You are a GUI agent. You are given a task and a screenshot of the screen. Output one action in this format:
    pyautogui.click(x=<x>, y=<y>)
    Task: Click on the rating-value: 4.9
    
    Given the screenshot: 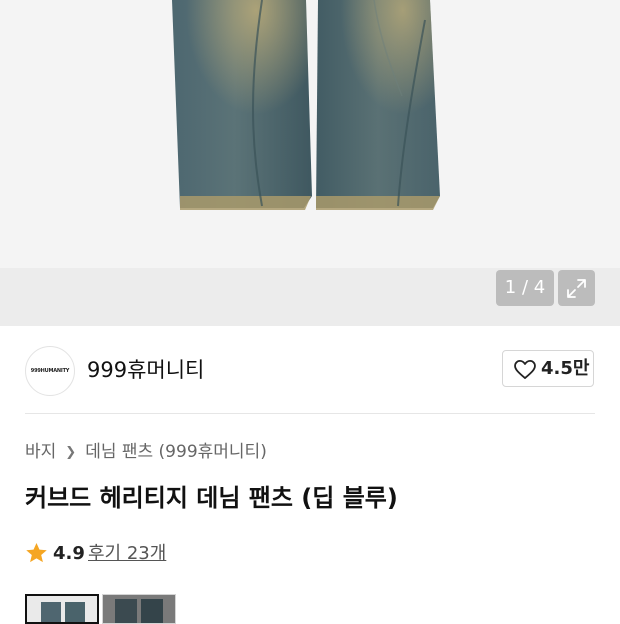 What is the action you would take?
    pyautogui.click(x=69, y=553)
    